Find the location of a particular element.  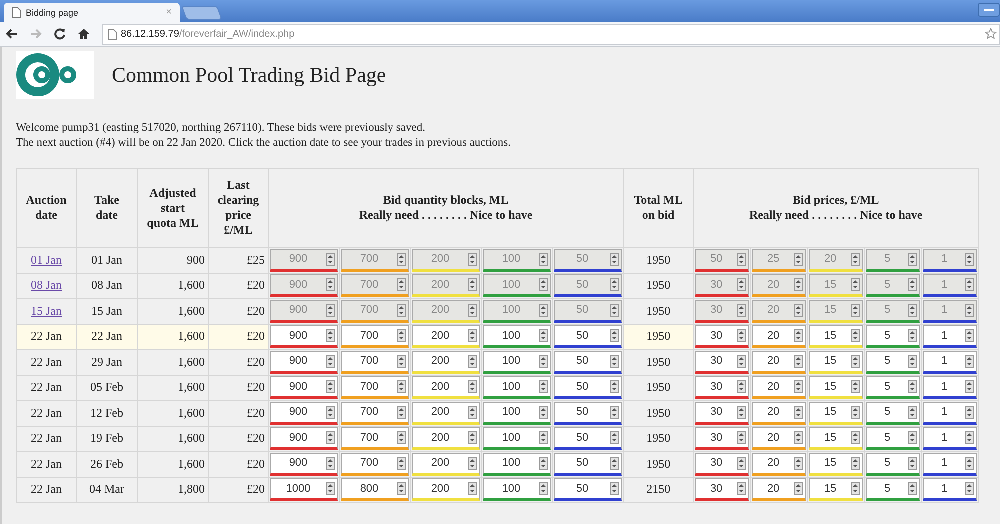

price-field: 20 is located at coordinates (779, 388).